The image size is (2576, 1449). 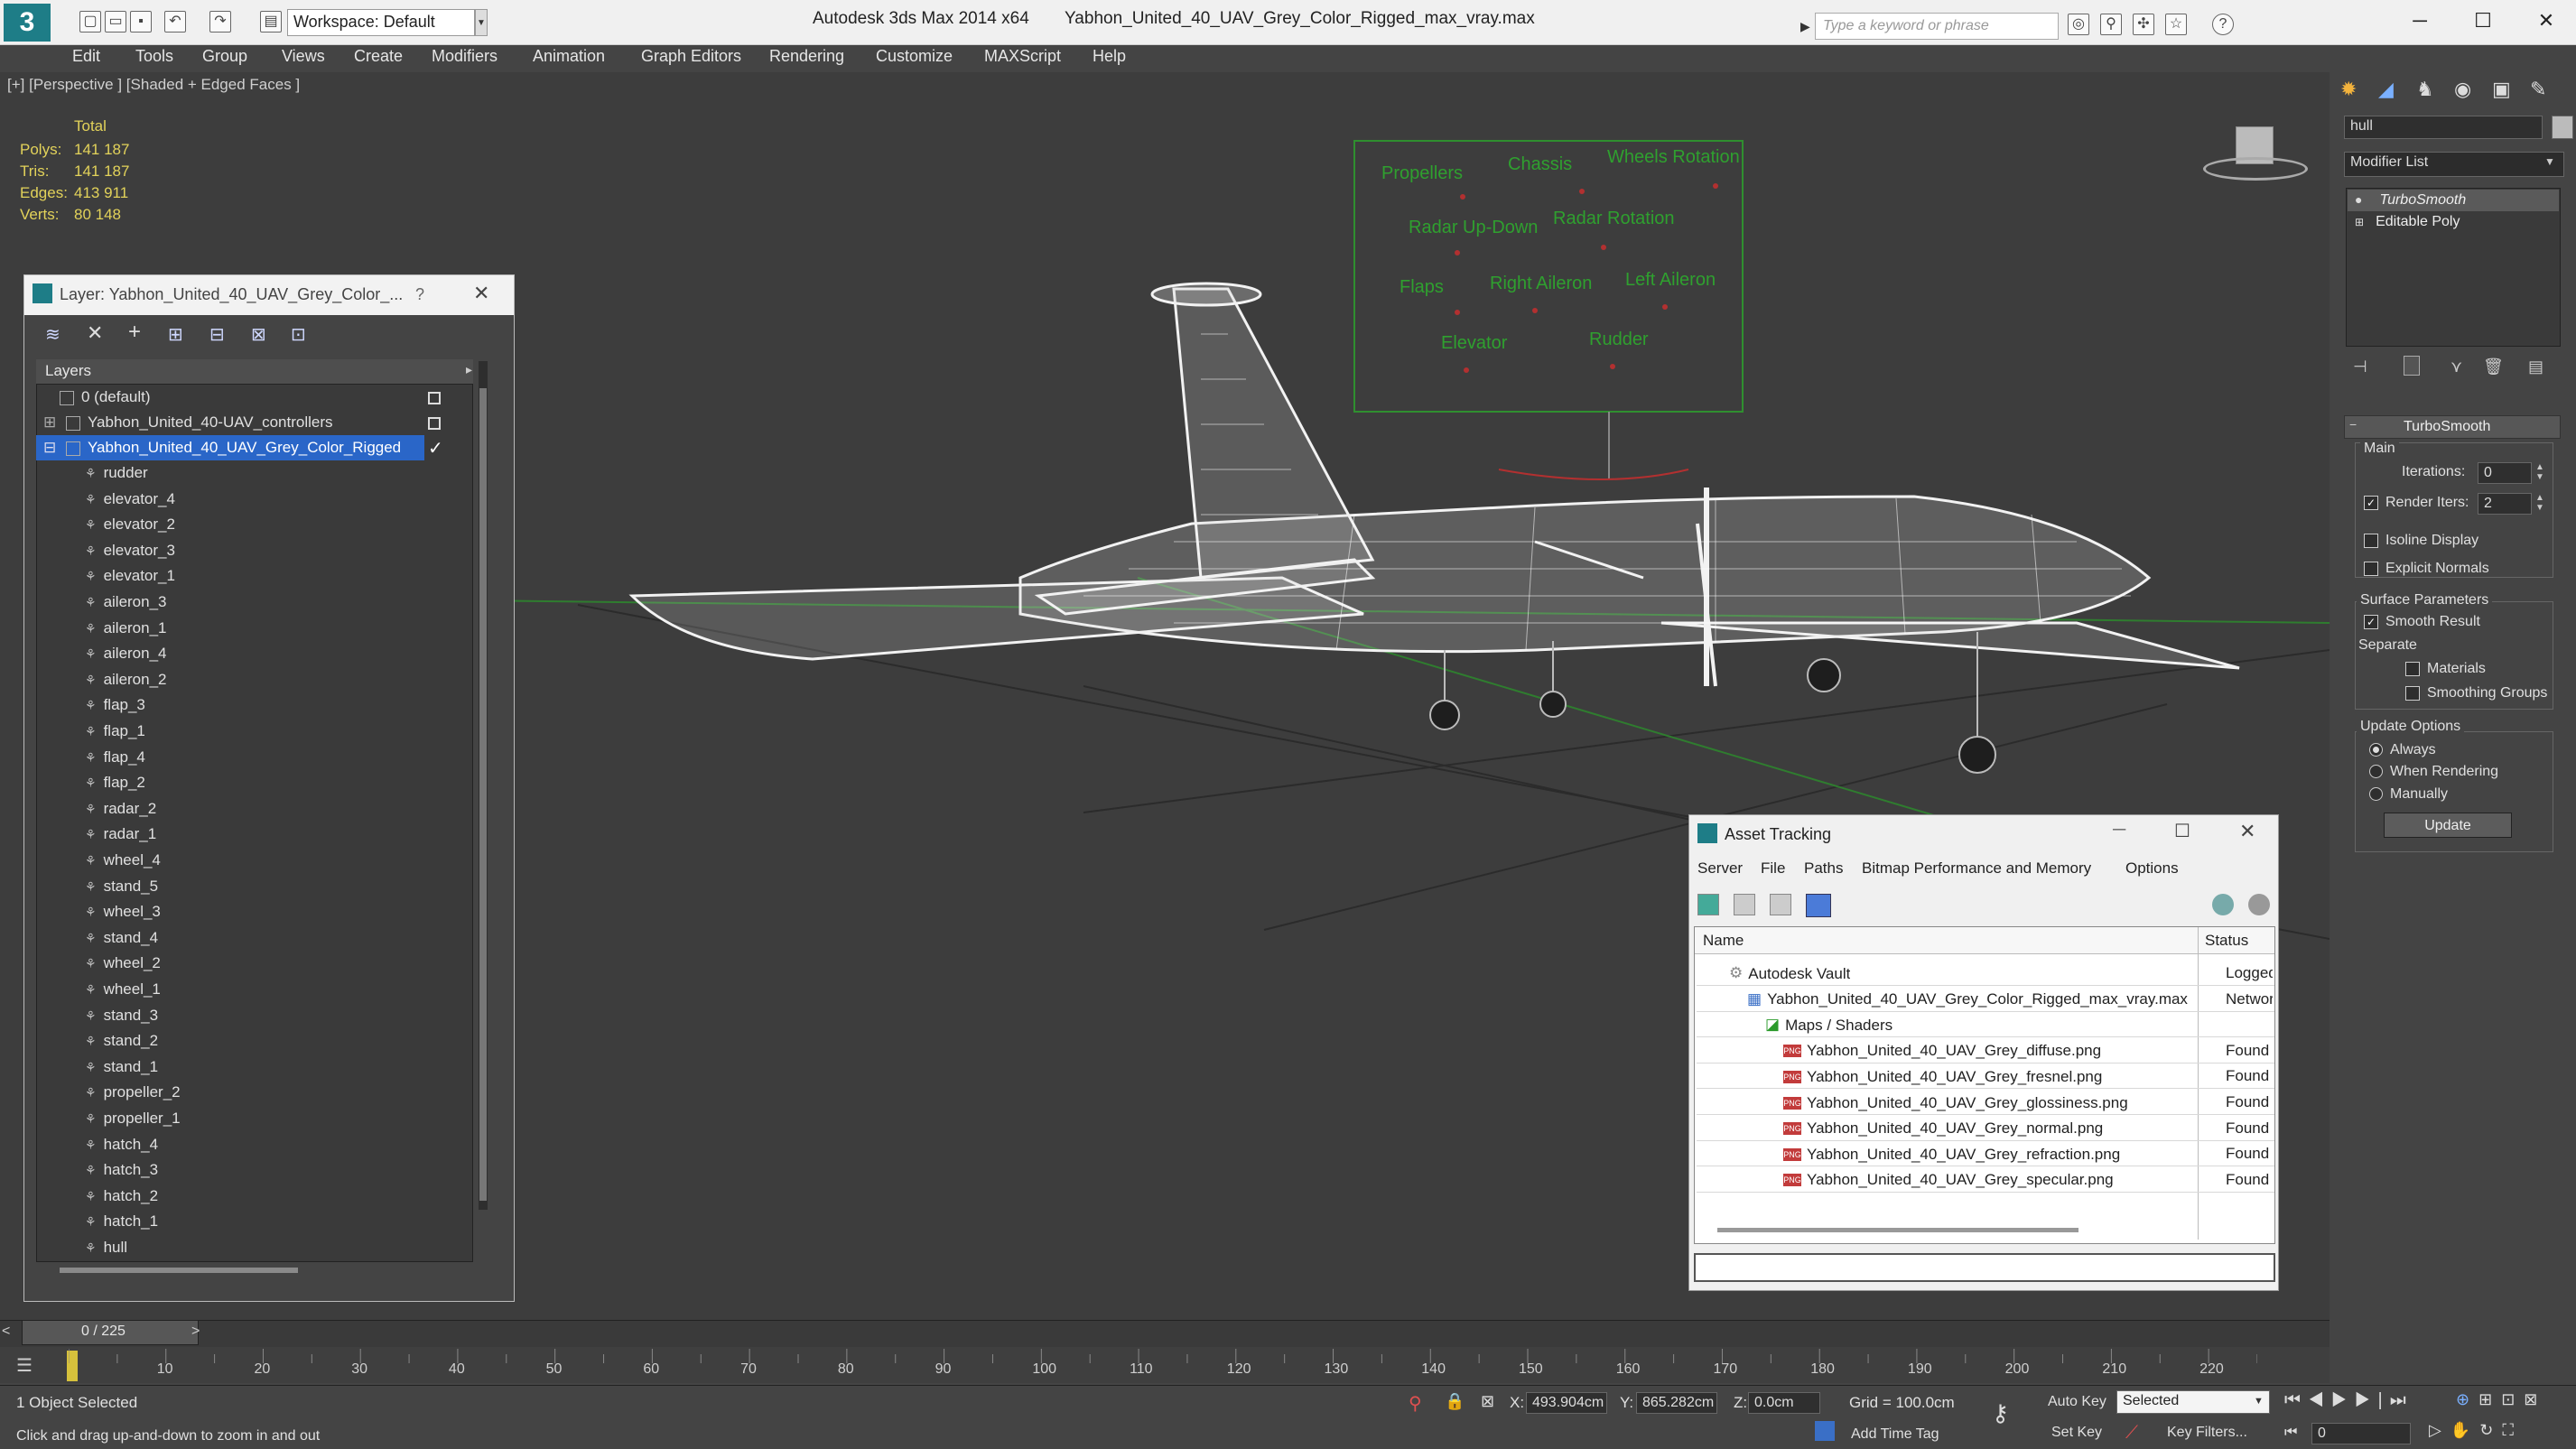 I want to click on add-time-tag: Add Time Tag, so click(x=1895, y=1434).